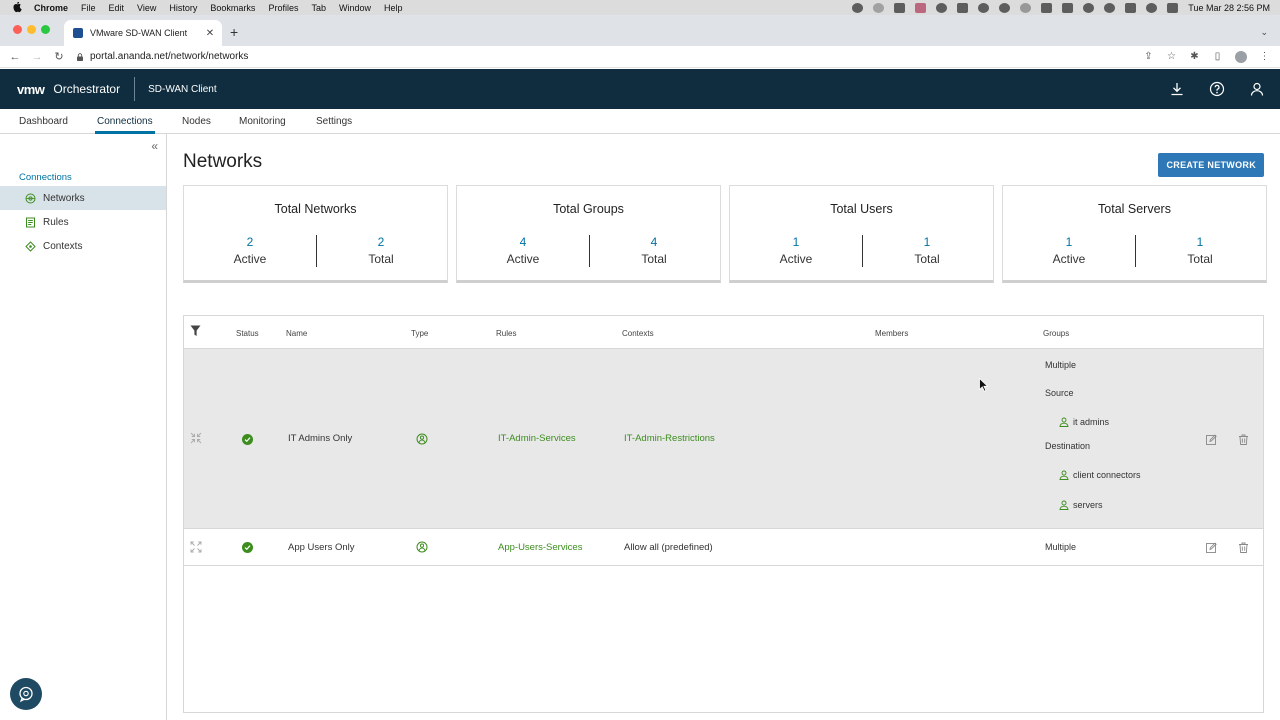  I want to click on volume-icon, so click(963, 7).